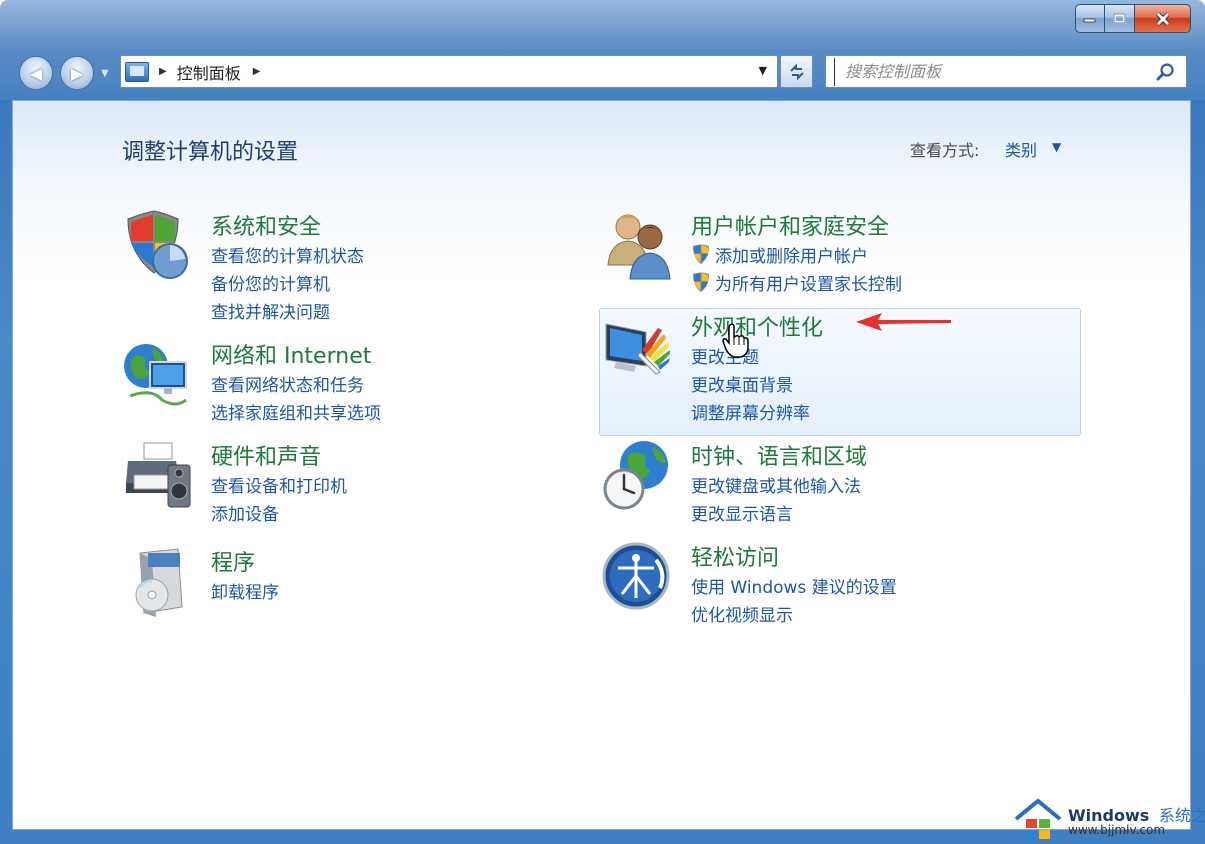 This screenshot has height=844, width=1205. Describe the element at coordinates (279, 484) in the screenshot. I see `category-link: 查看设备和打印机` at that location.